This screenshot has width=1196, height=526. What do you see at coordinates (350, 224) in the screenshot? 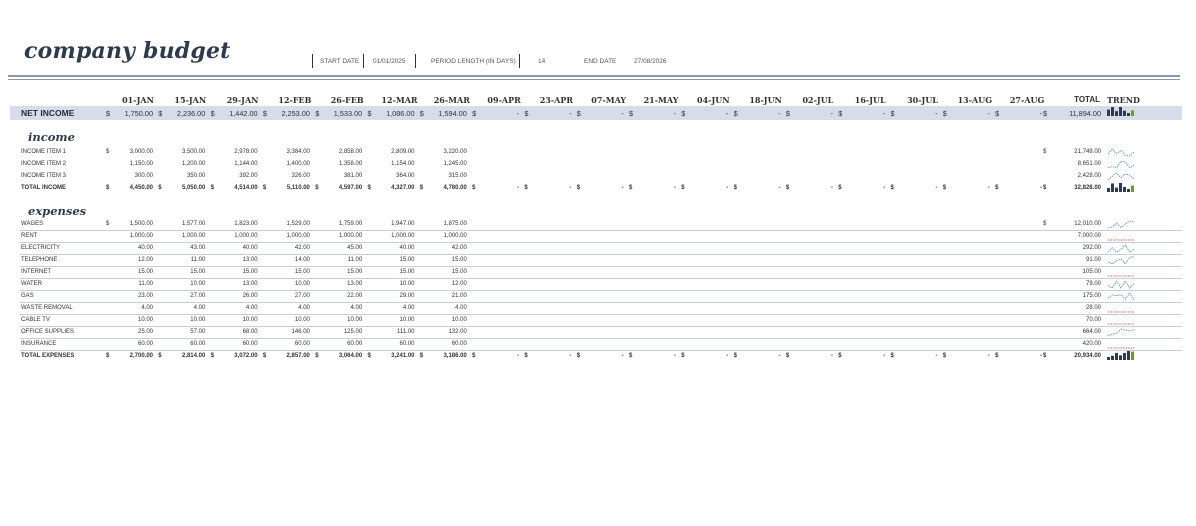
I see `value-cell: 1,759.00` at bounding box center [350, 224].